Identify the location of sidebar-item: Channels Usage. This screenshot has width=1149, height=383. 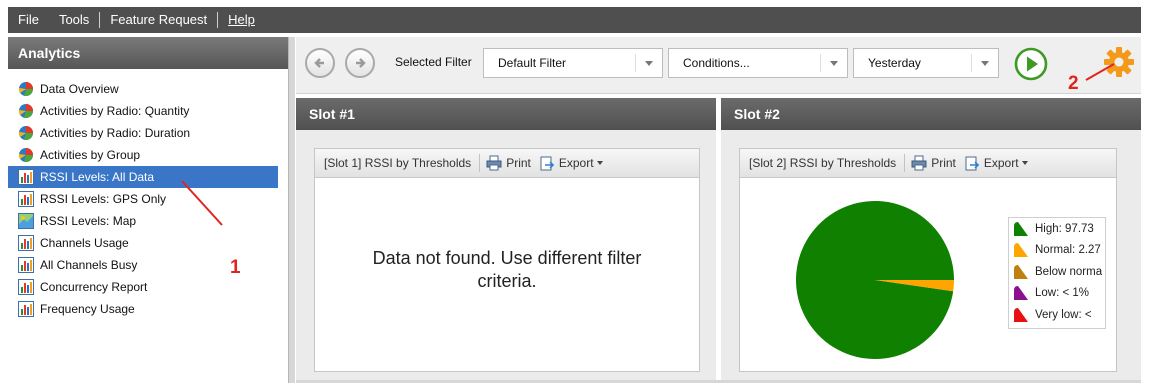
(148, 243).